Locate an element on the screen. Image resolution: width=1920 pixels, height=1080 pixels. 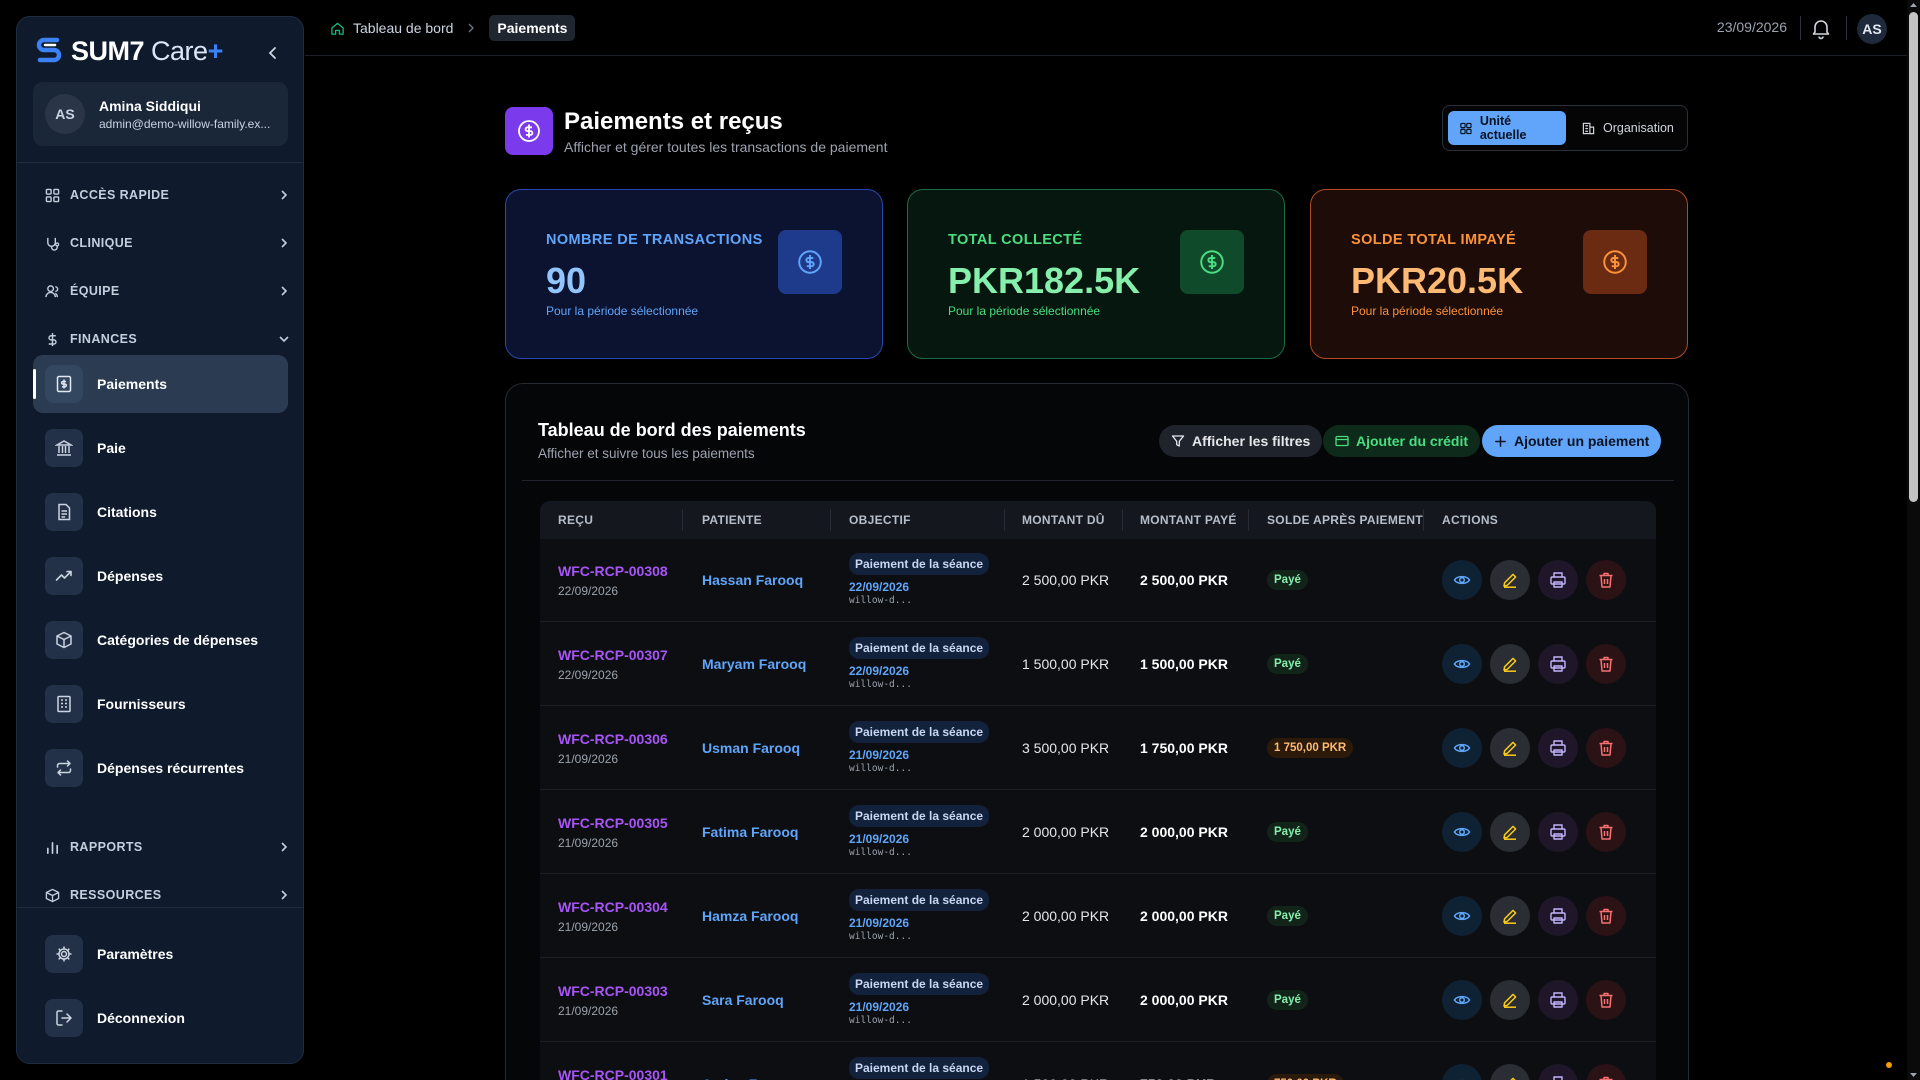
sidebar-item-depenses-recurrentes: Dépenses récurrentes is located at coordinates (160, 768).